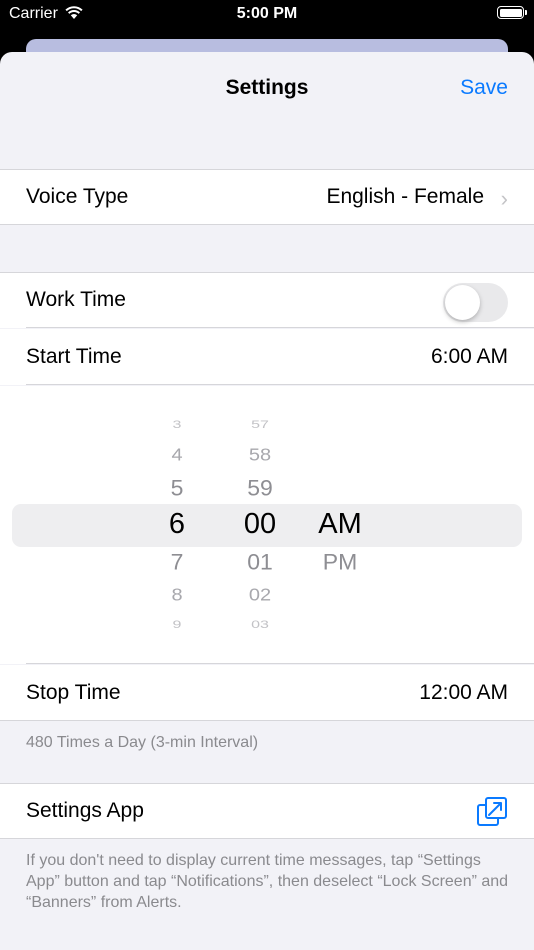 This screenshot has height=950, width=534. Describe the element at coordinates (85, 810) in the screenshot. I see `settings-app-label: Settings App` at that location.